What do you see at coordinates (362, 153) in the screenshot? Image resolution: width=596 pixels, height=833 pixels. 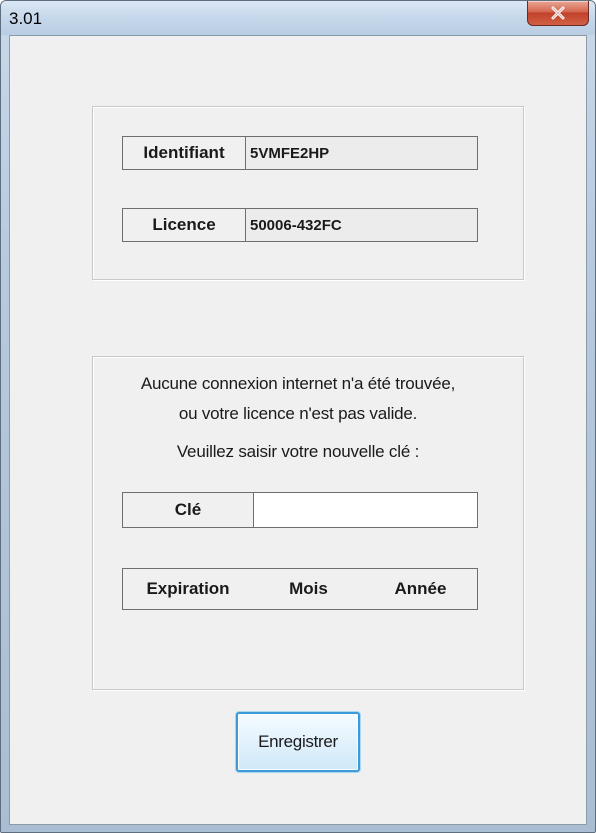 I see `identifiant-value: 5VMFE2HP` at bounding box center [362, 153].